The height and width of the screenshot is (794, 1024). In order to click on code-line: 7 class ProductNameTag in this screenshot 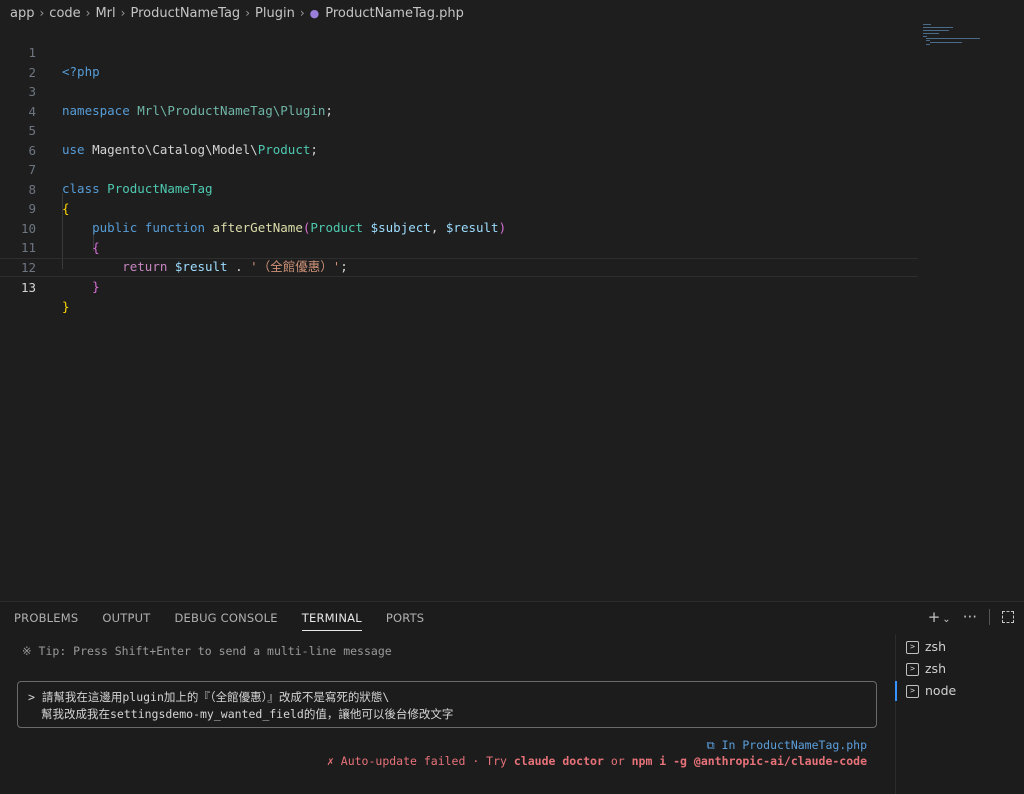, I will do `click(459, 168)`.